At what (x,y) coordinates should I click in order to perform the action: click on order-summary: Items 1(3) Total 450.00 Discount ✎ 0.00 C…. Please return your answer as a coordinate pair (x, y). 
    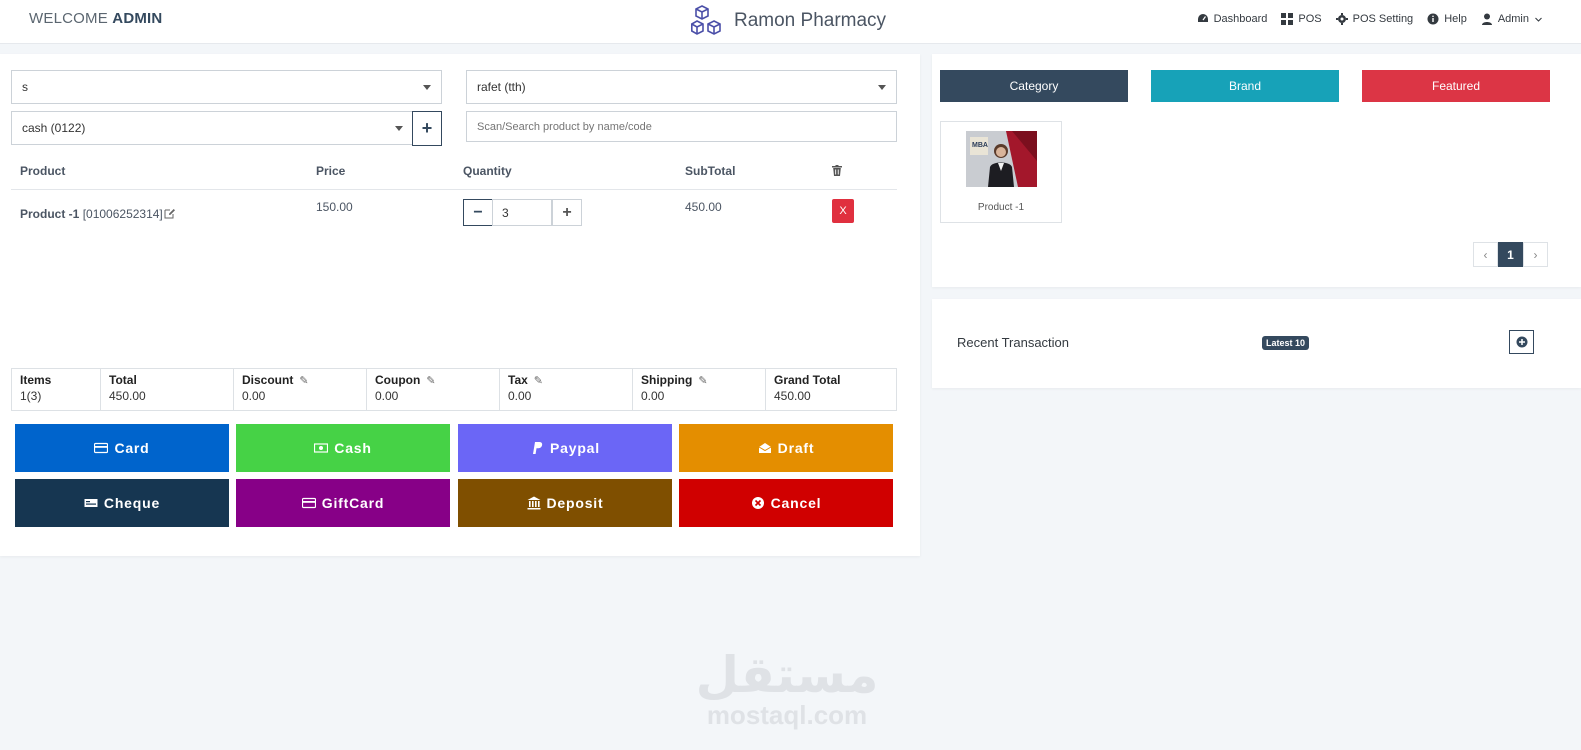
    Looking at the image, I should click on (454, 389).